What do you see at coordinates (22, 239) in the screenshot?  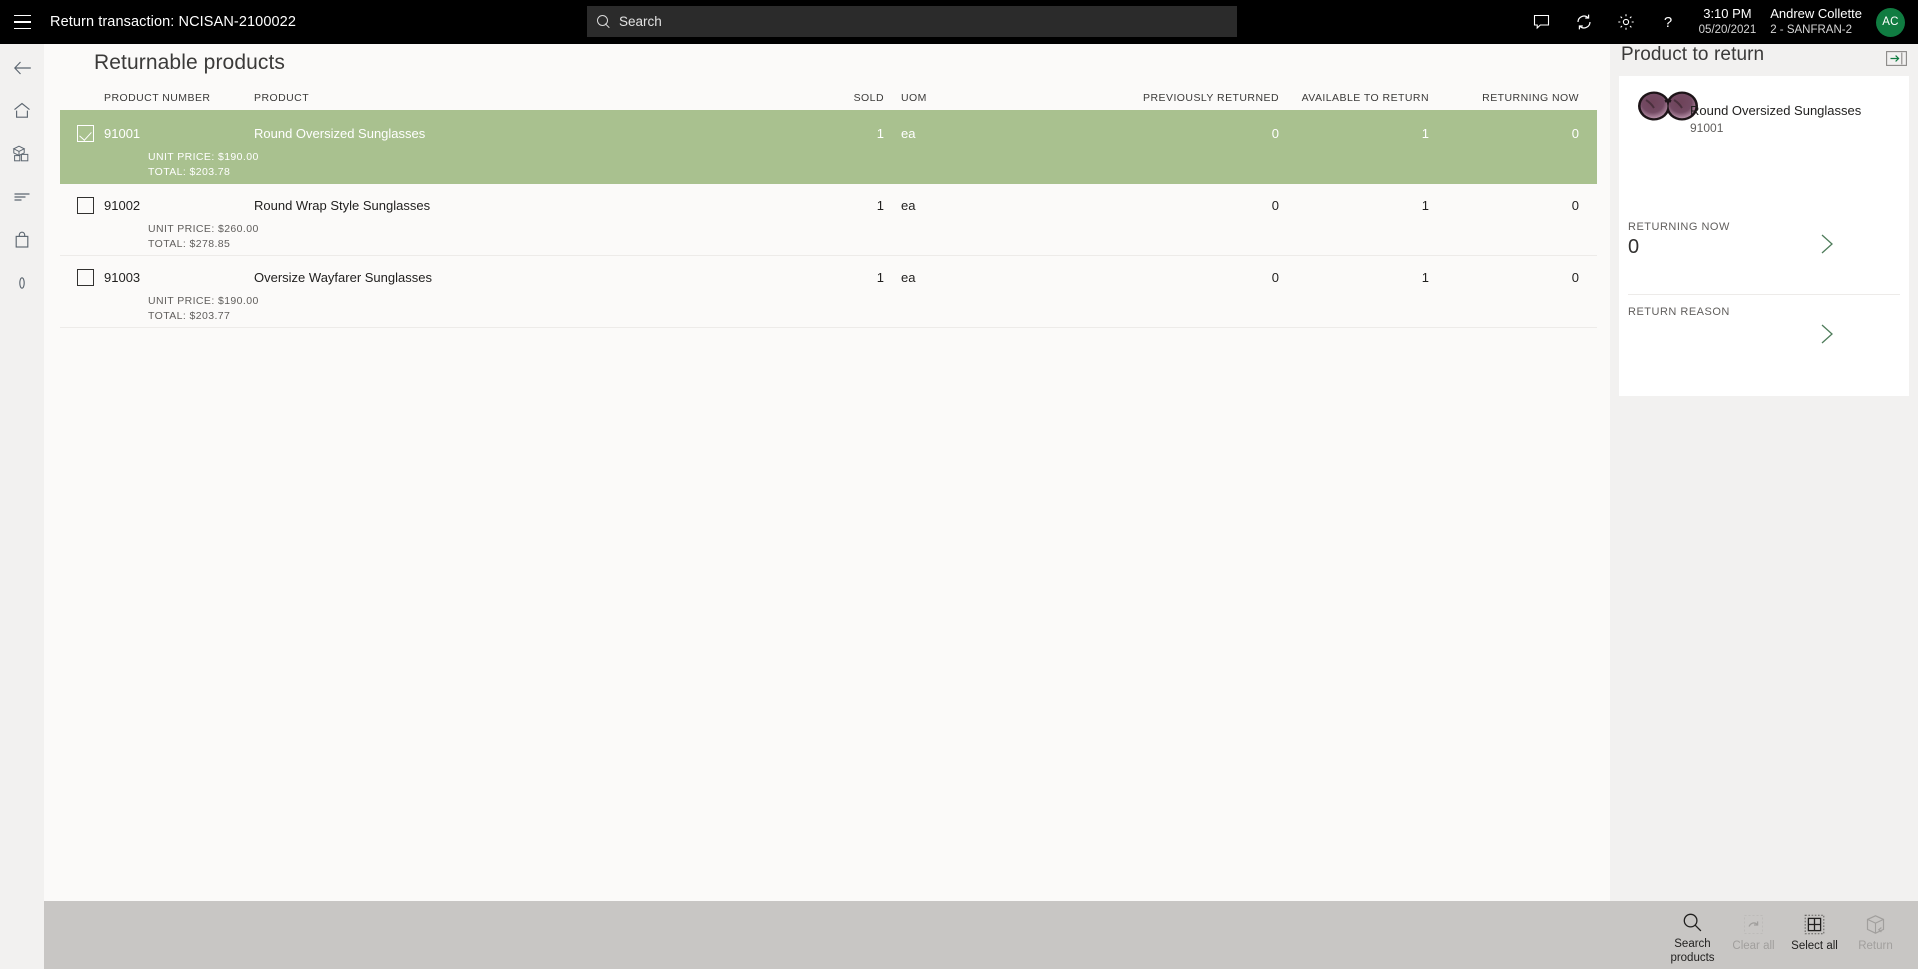 I see `shopping-bag-icon` at bounding box center [22, 239].